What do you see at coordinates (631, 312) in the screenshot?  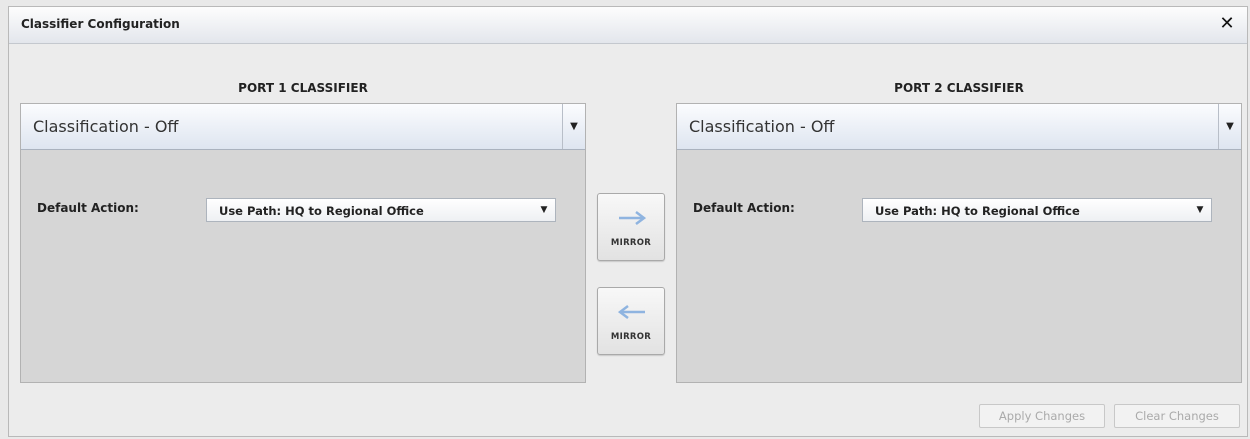 I see `arrow-left-icon` at bounding box center [631, 312].